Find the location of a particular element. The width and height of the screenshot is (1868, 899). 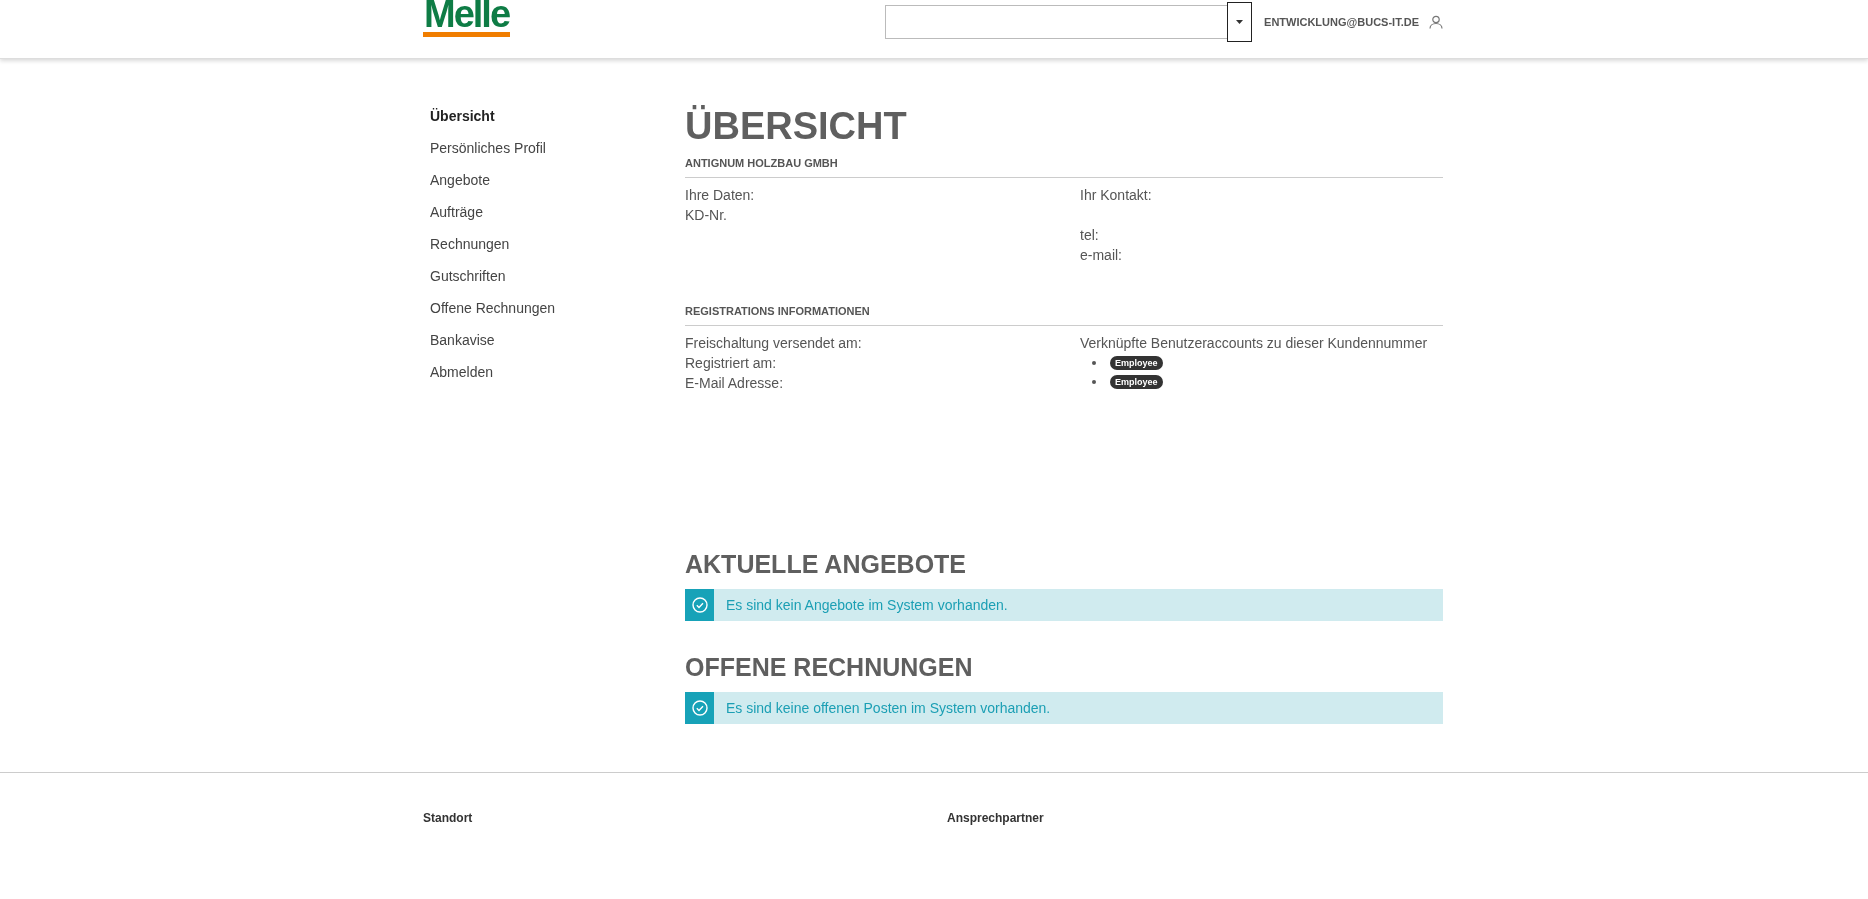

sidebar-item: Persönliches Profil is located at coordinates (488, 148).